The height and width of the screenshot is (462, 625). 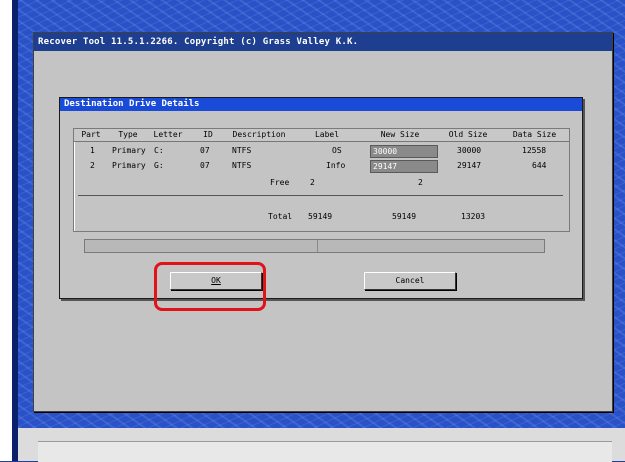 I want to click on free-new-size: 2, so click(x=420, y=182).